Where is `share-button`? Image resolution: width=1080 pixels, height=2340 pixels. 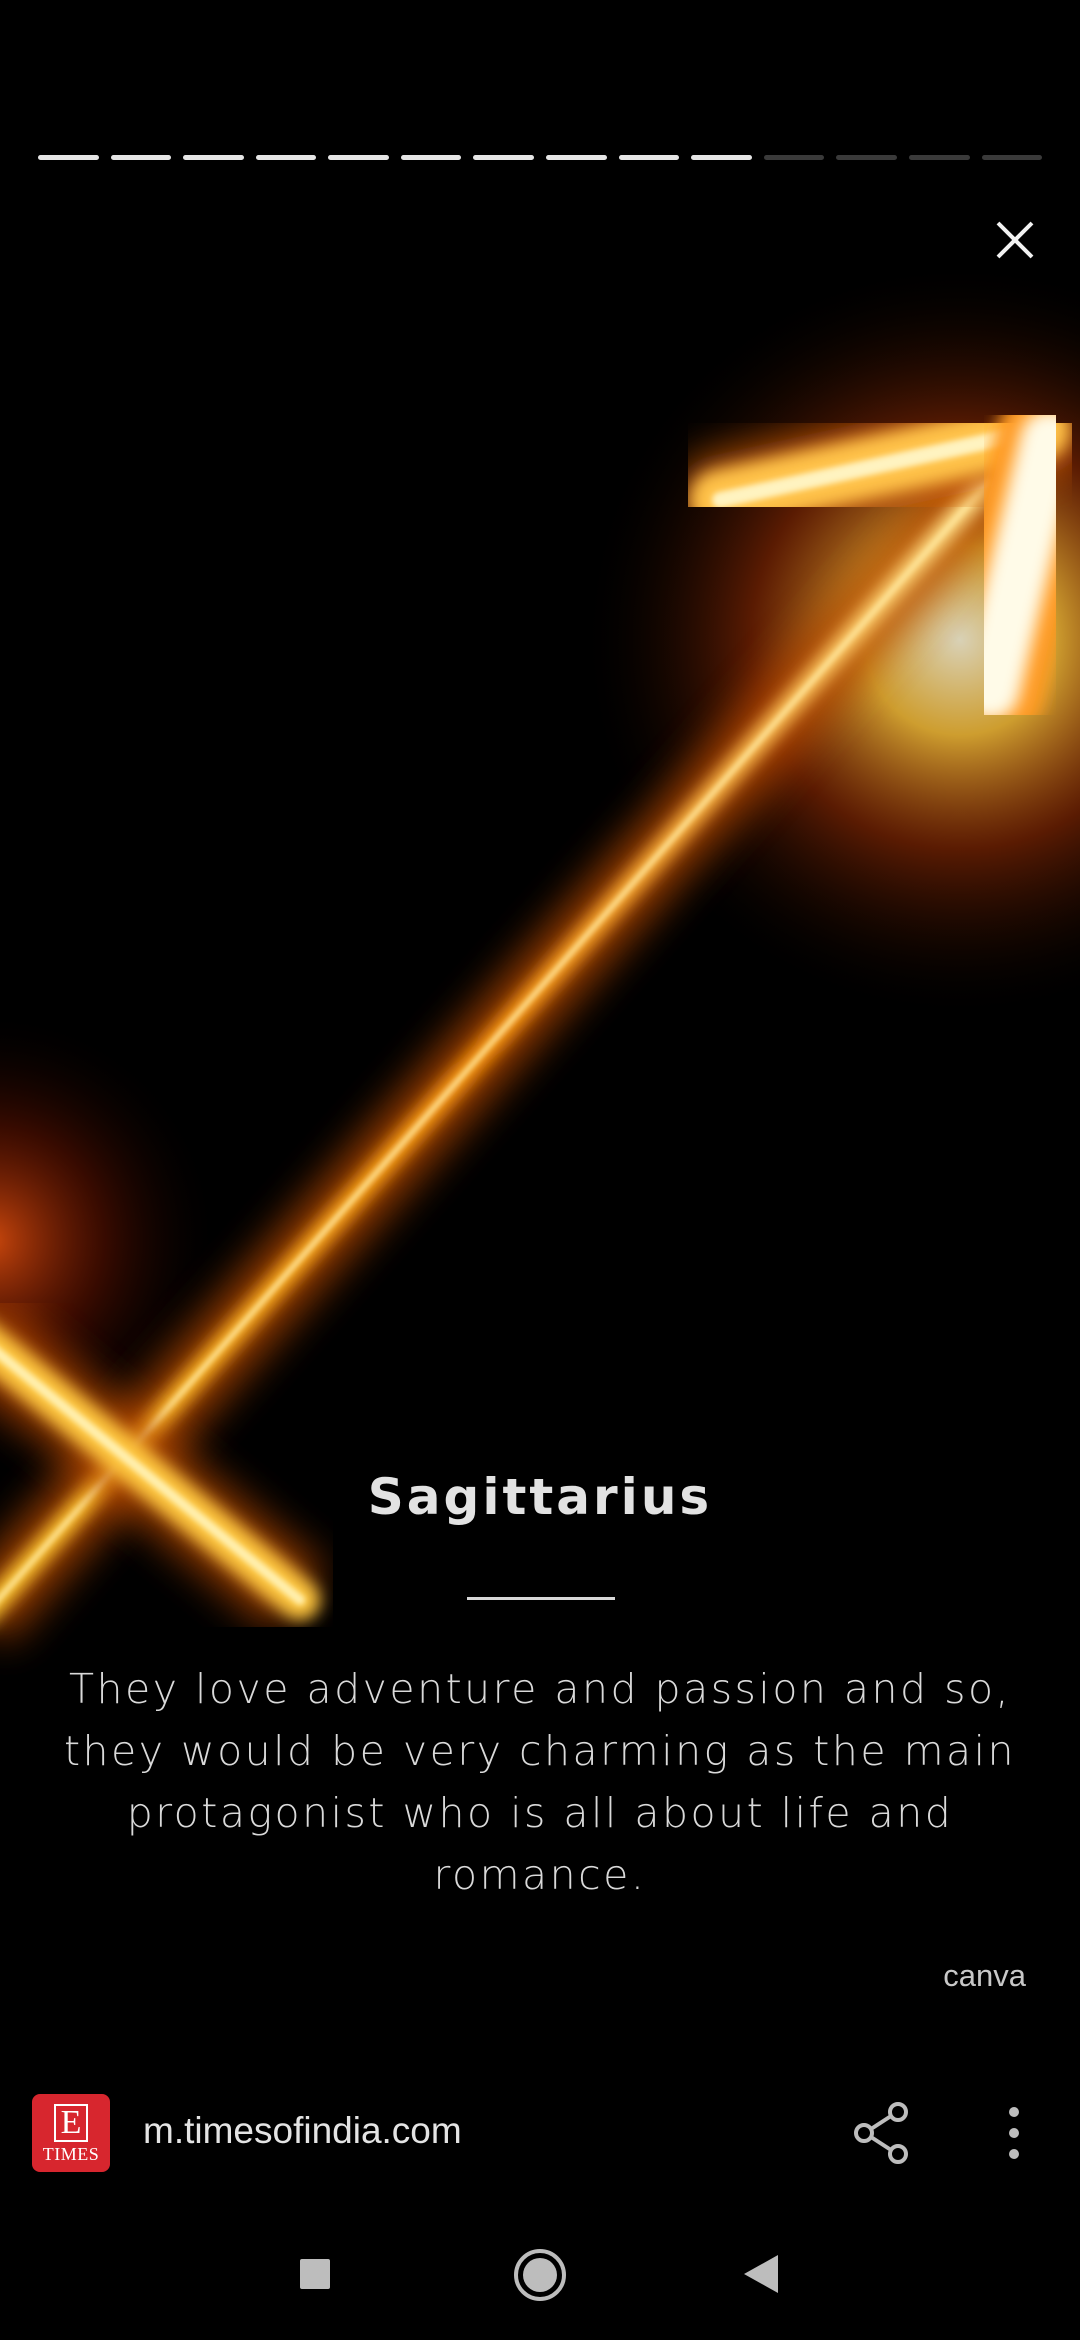 share-button is located at coordinates (883, 2133).